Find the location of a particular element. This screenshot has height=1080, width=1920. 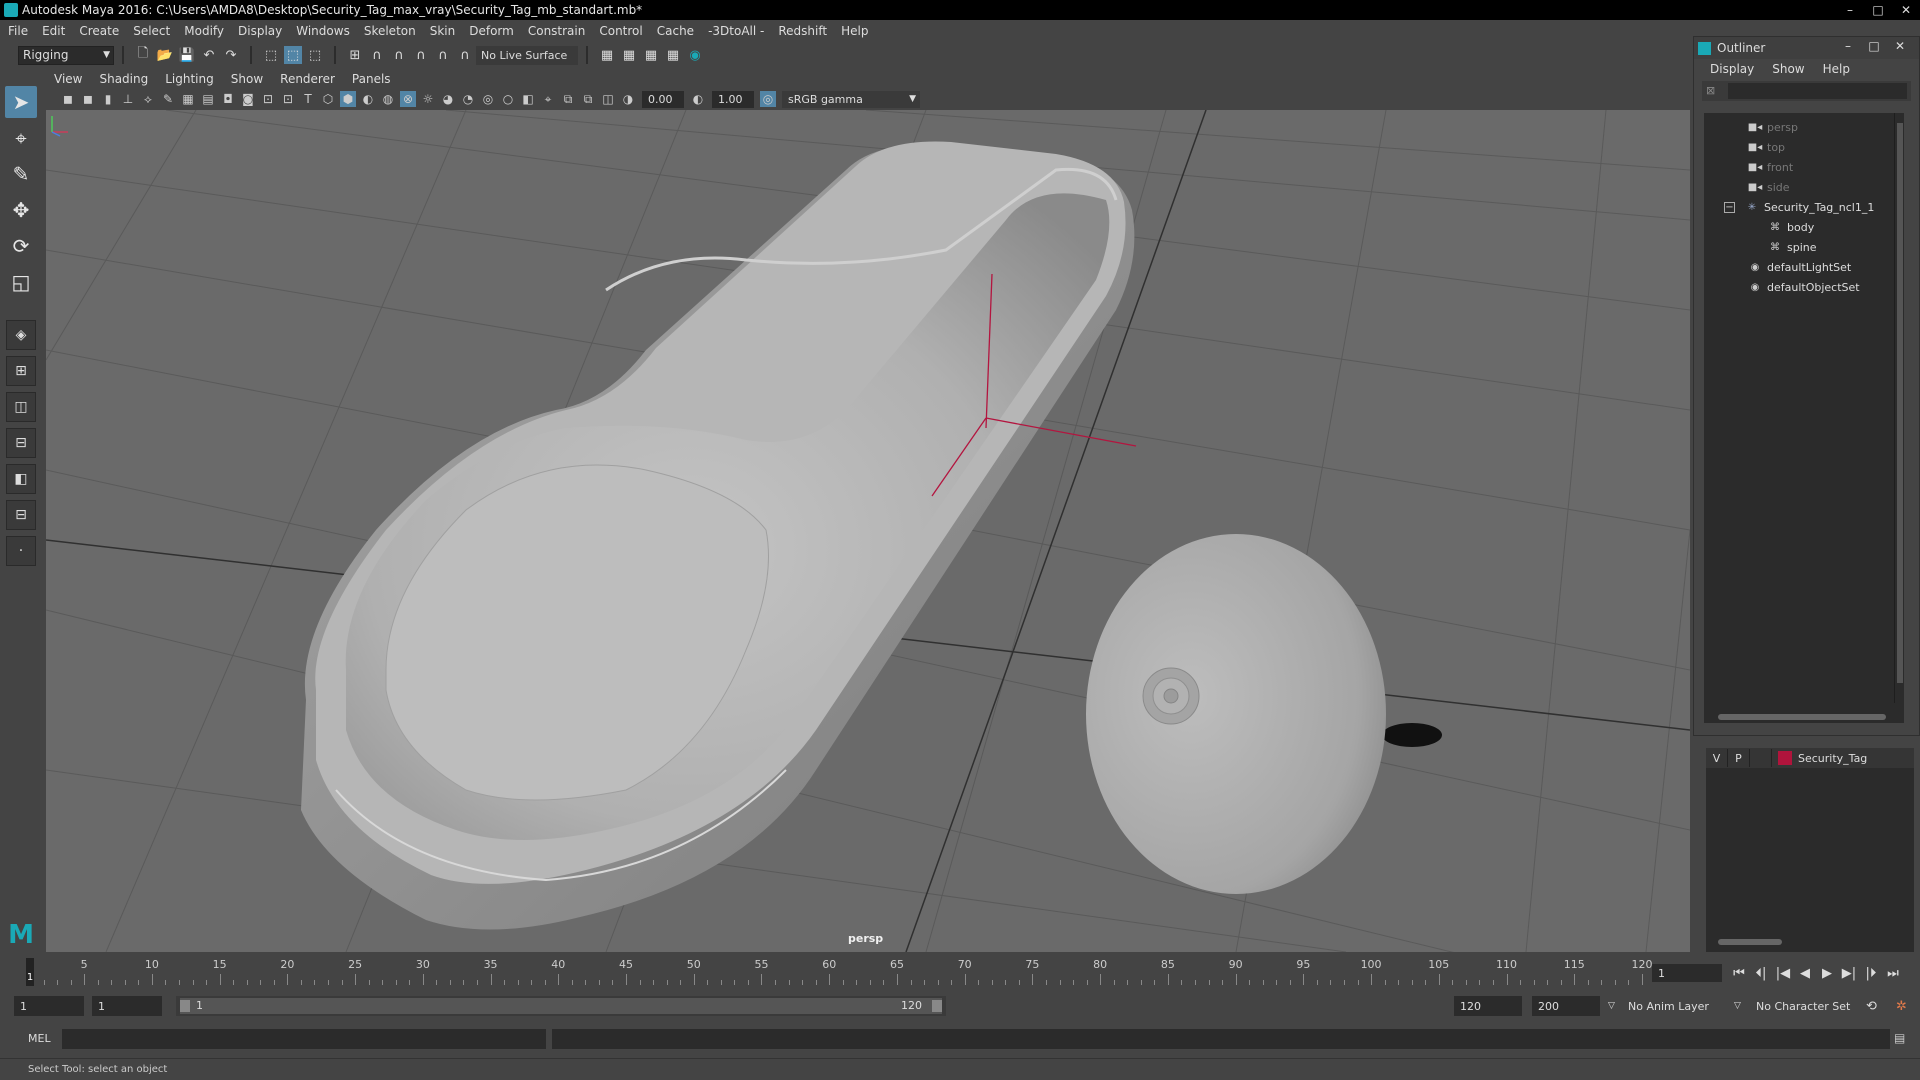

outliner-item-default-light-set: ◉ defaultLightSet is located at coordinates (1804, 267).